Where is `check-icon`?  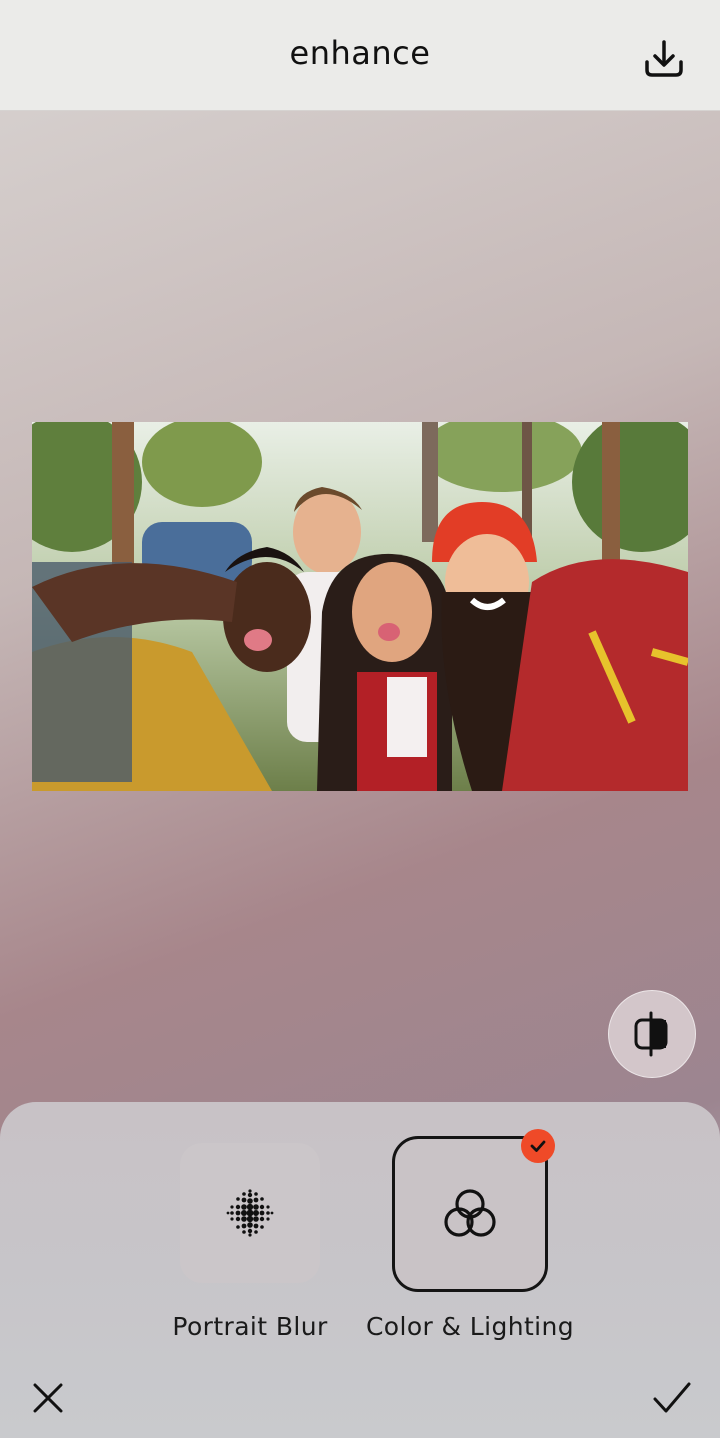 check-icon is located at coordinates (538, 1146).